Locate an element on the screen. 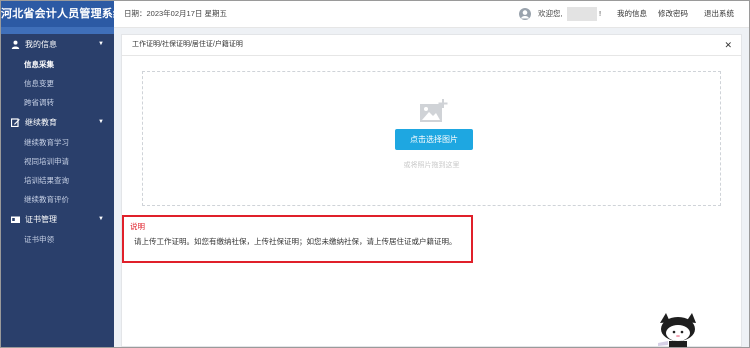 The height and width of the screenshot is (348, 750). sidebar-item-info-collect: 信息采集 is located at coordinates (57, 64).